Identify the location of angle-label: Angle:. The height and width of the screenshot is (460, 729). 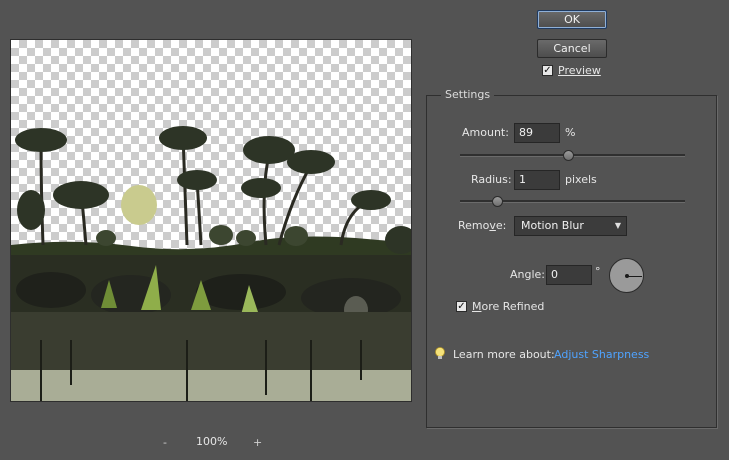
(528, 274).